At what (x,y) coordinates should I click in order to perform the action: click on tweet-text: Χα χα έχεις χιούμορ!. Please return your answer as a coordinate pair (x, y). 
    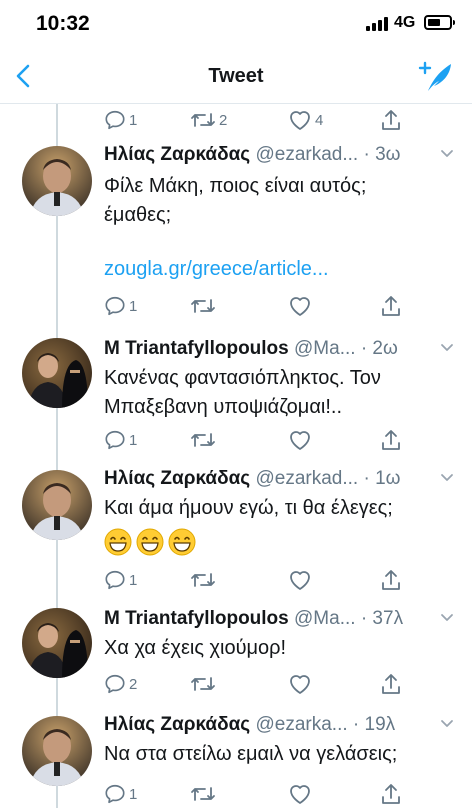
    Looking at the image, I should click on (280, 648).